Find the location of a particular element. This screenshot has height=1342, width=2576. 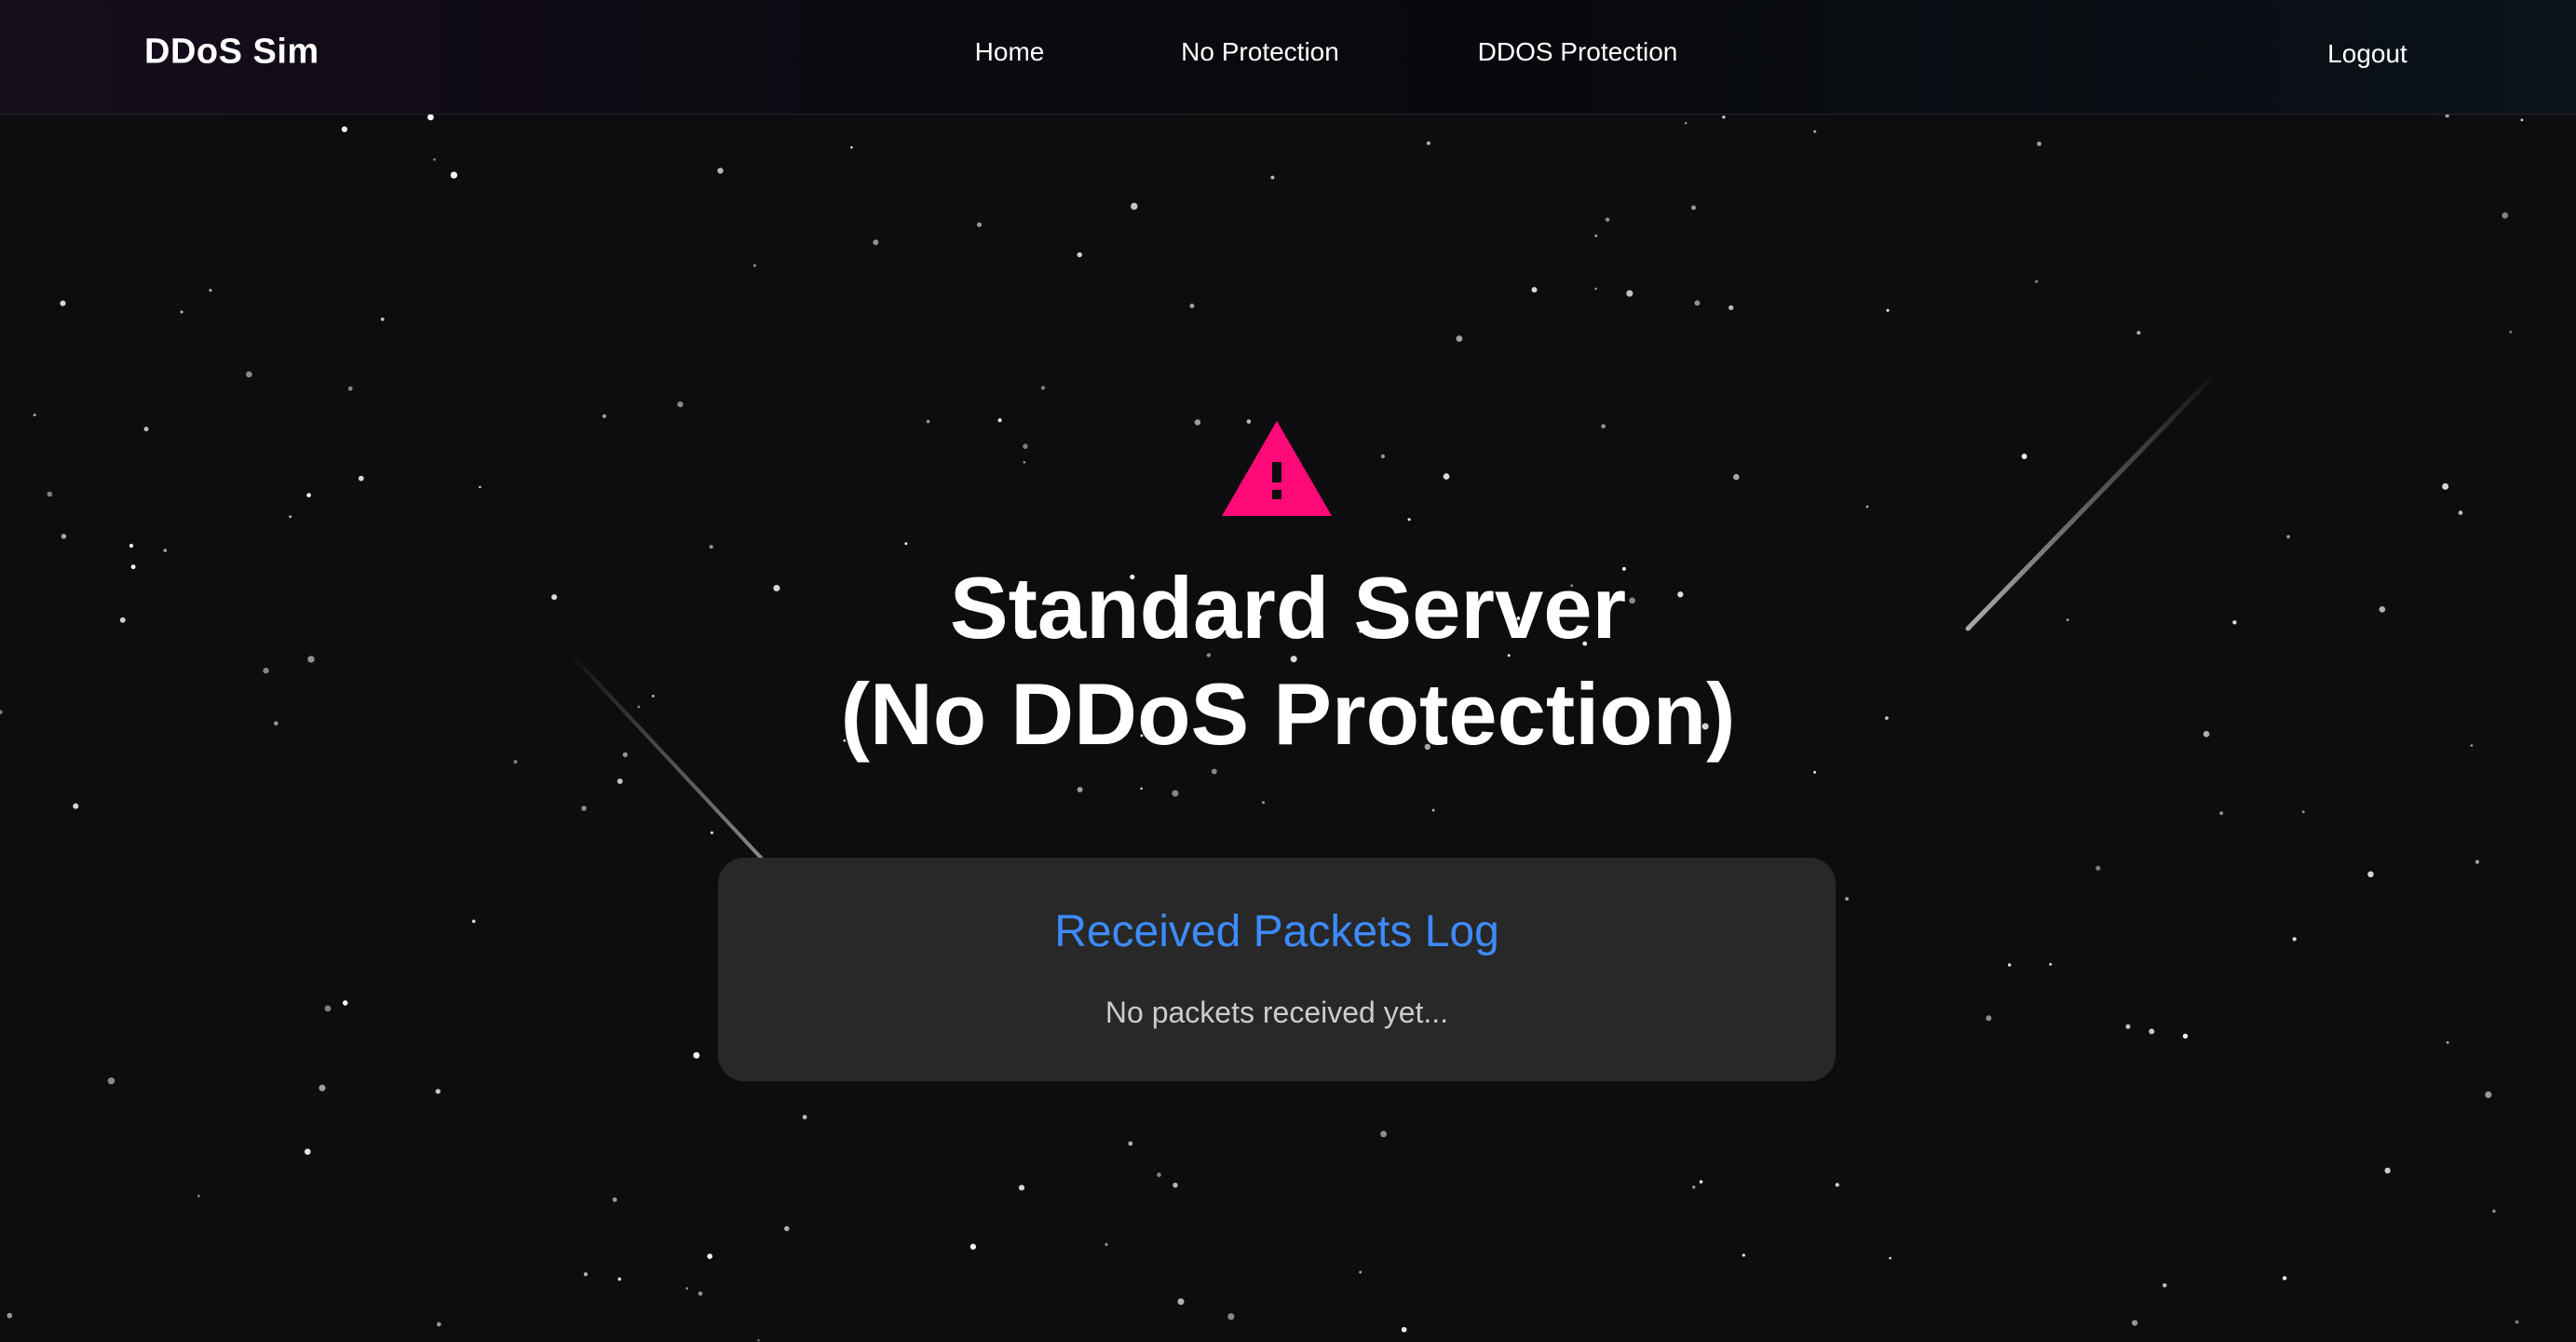

nav-link-ddos-protection: DDOS Protection is located at coordinates (1578, 52).